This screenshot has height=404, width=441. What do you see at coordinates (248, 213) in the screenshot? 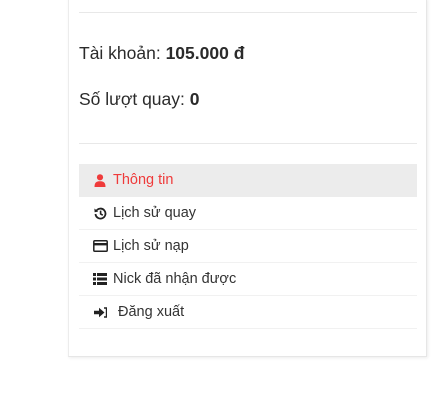
I see `menu-item-spin-history: Lịch sử quay` at bounding box center [248, 213].